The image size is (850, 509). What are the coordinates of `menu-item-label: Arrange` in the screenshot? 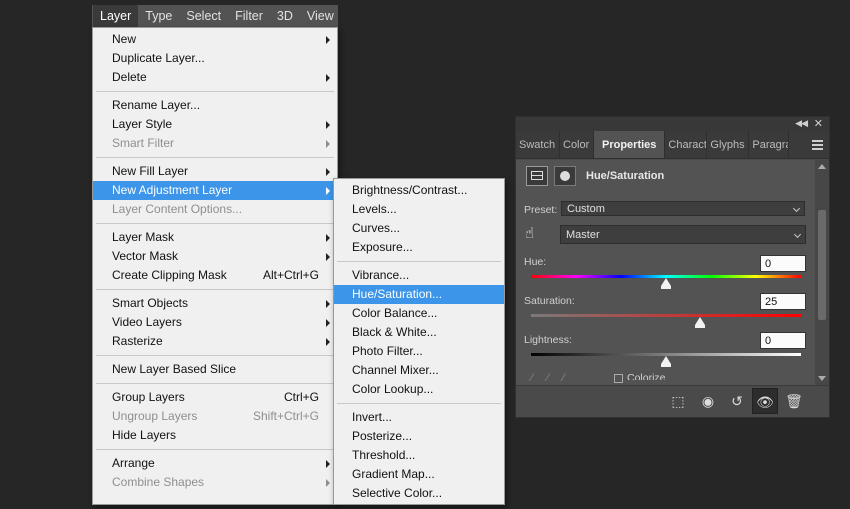 It's located at (133, 463).